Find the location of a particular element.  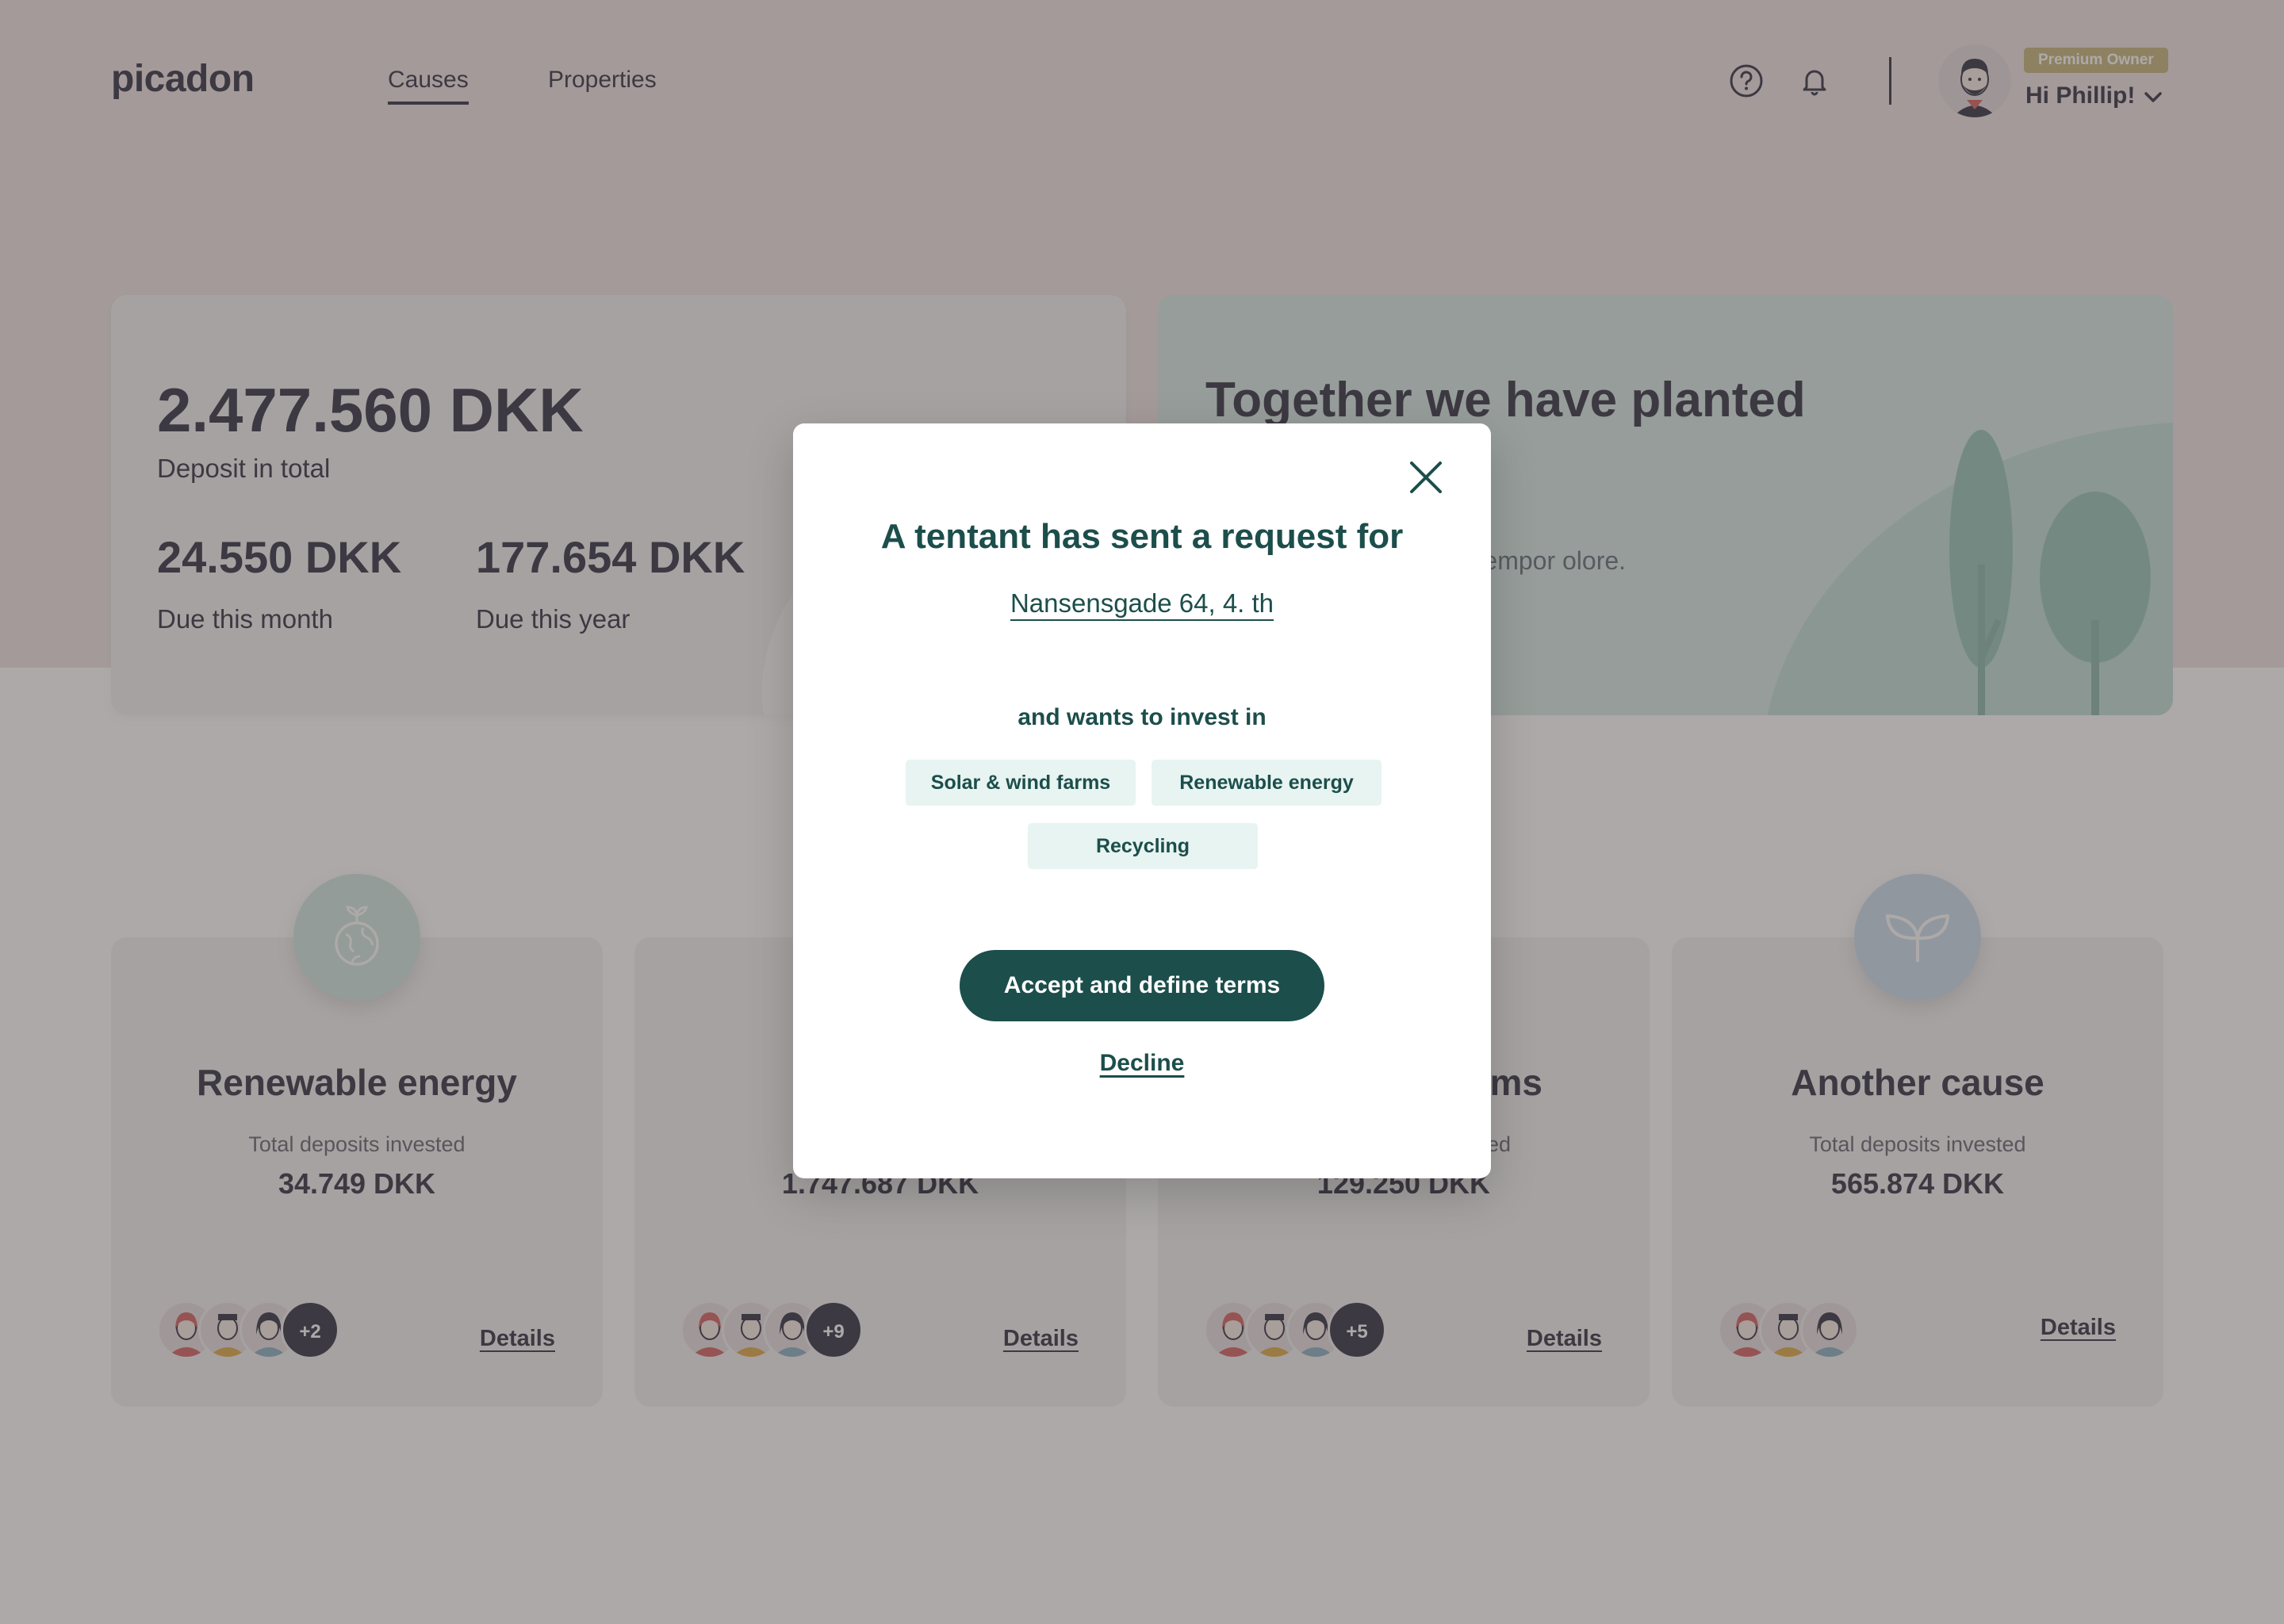

accept-button: Accept and define terms is located at coordinates (1142, 986).